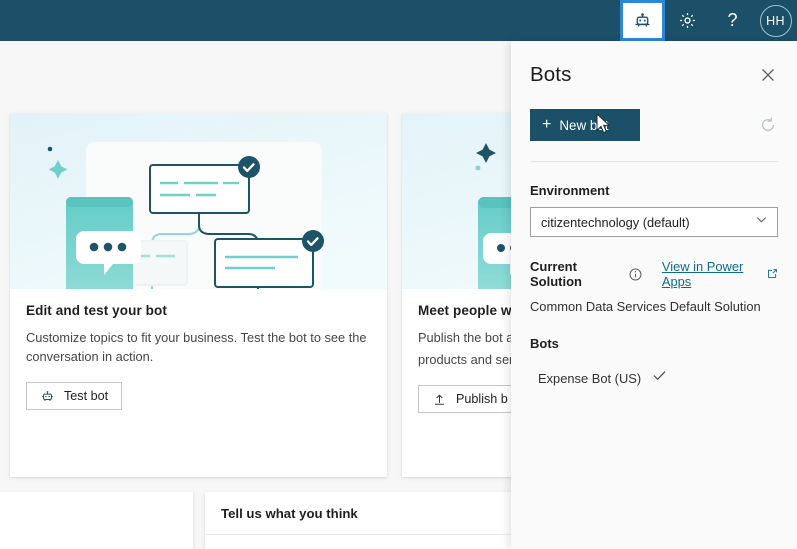 The width and height of the screenshot is (797, 549). I want to click on topbar-actions: ? HH, so click(708, 20).